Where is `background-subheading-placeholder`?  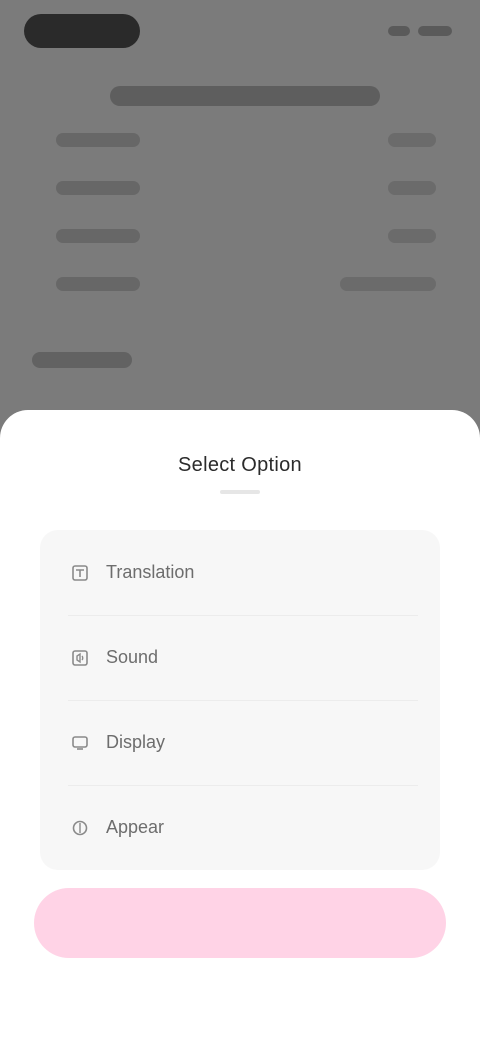
background-subheading-placeholder is located at coordinates (82, 360).